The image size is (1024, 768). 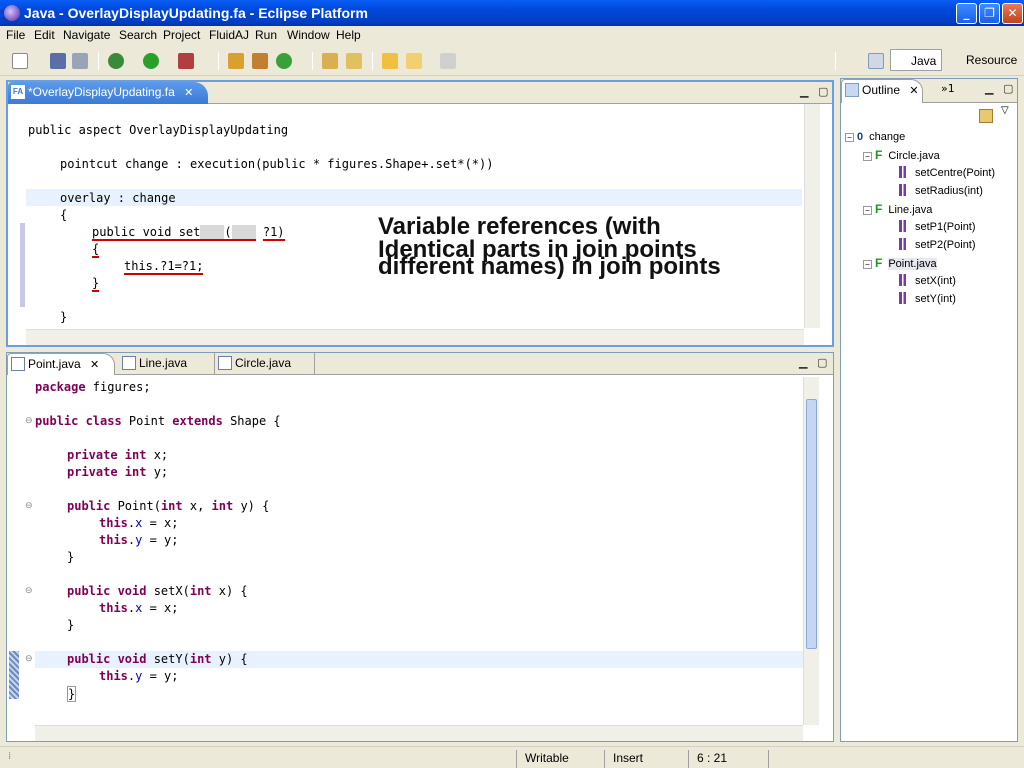 I want to click on code-setx-close: }, so click(x=70, y=625).